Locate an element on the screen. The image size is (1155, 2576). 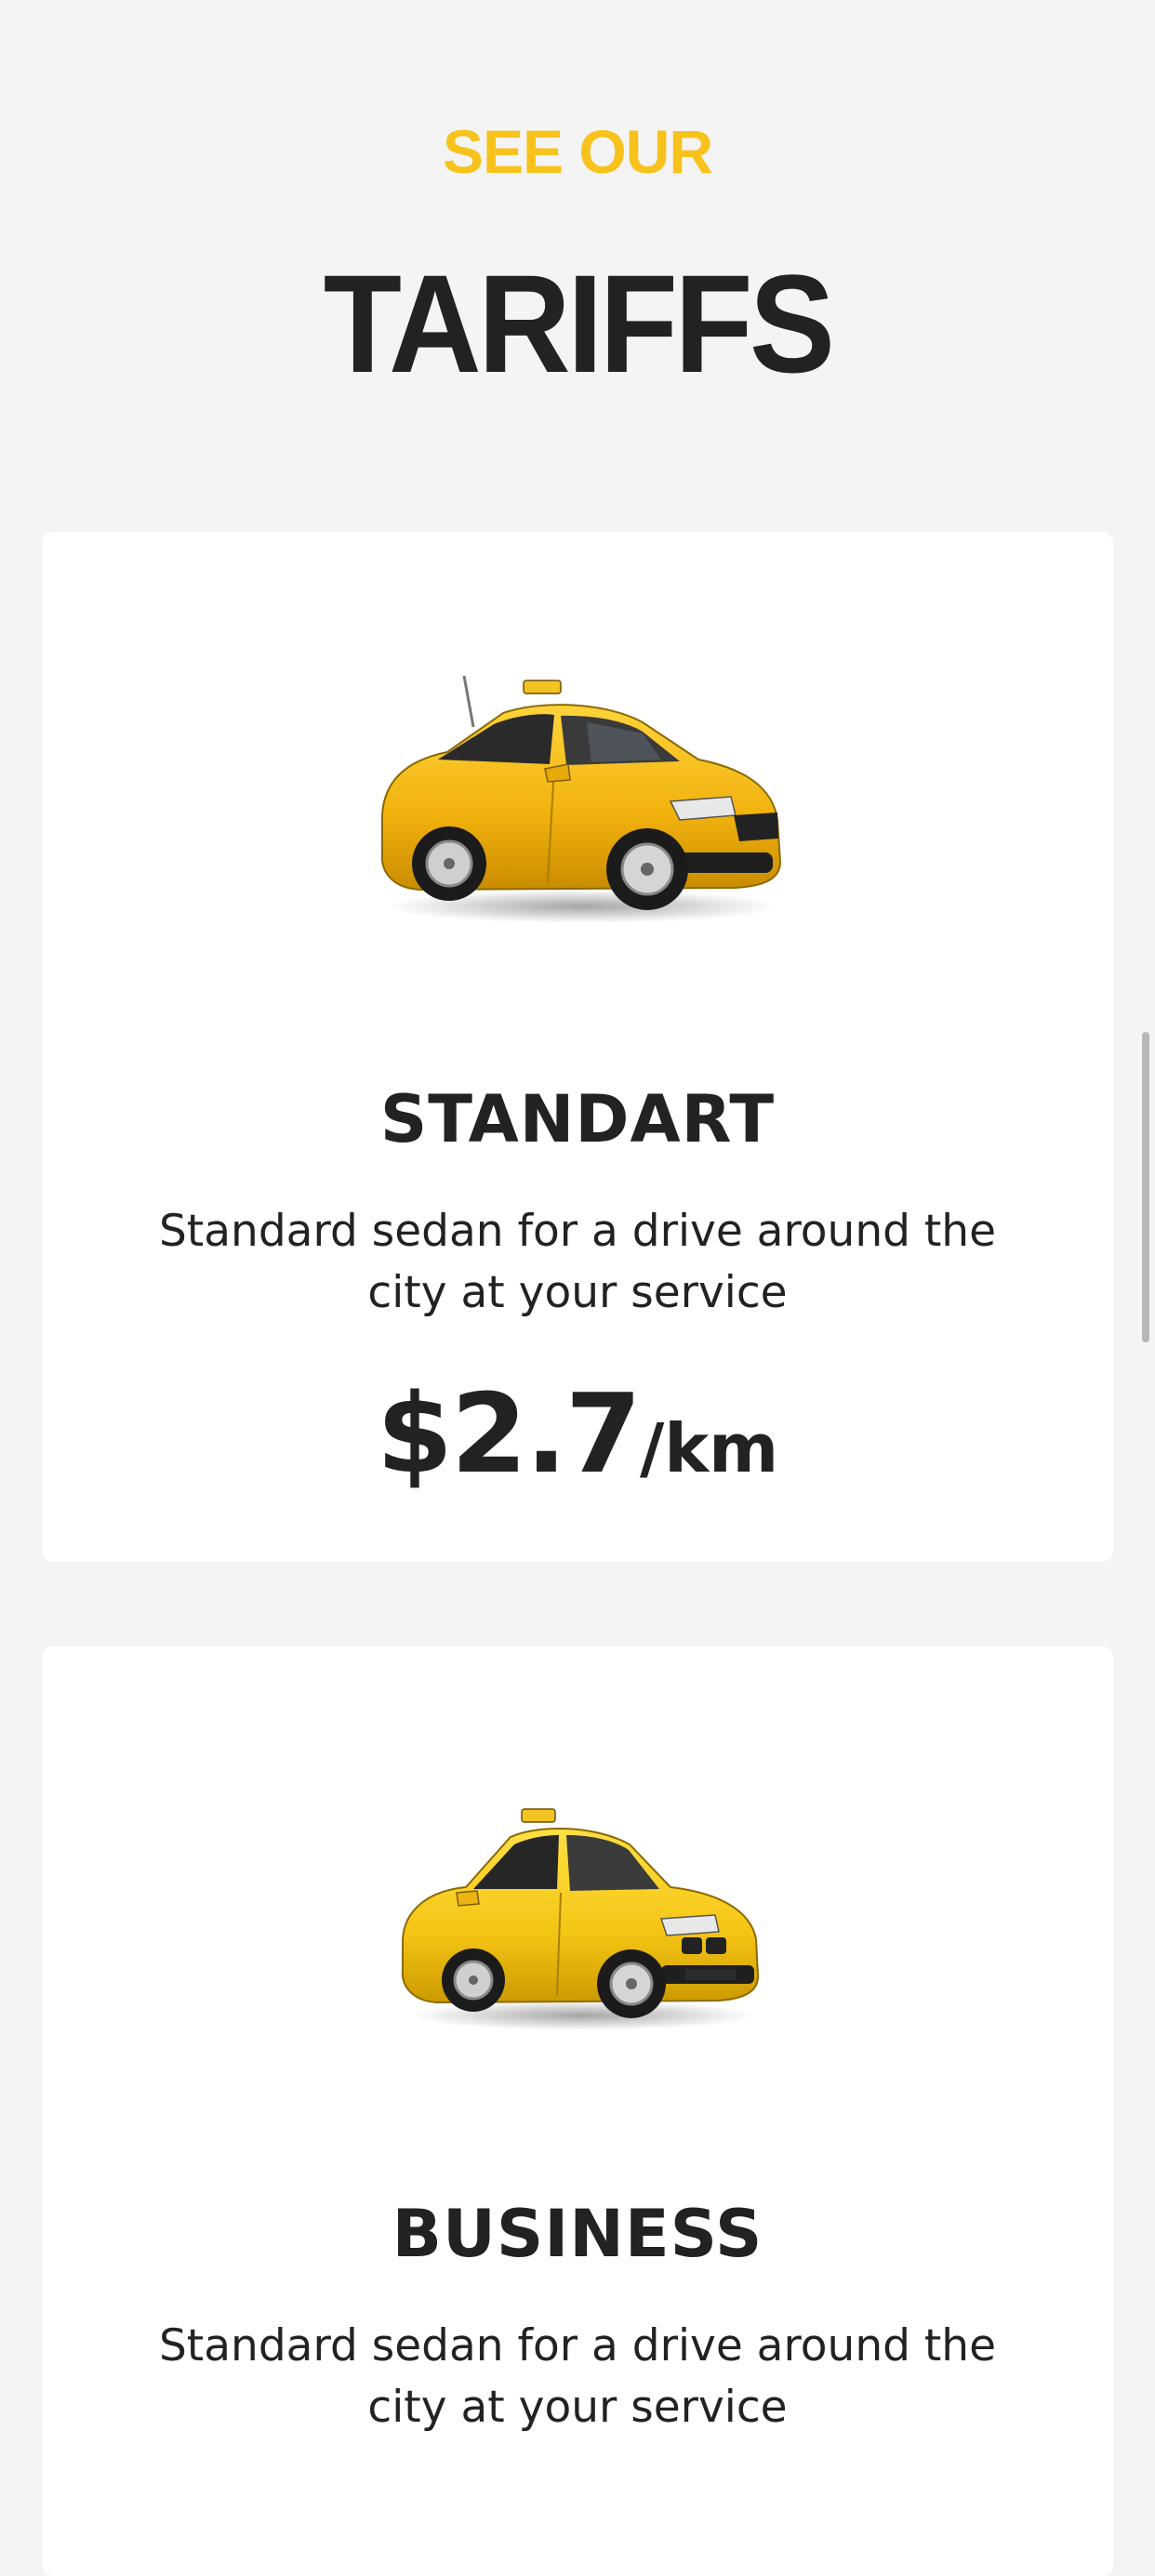
section-eyebrow: SEE OUR is located at coordinates (577, 151).